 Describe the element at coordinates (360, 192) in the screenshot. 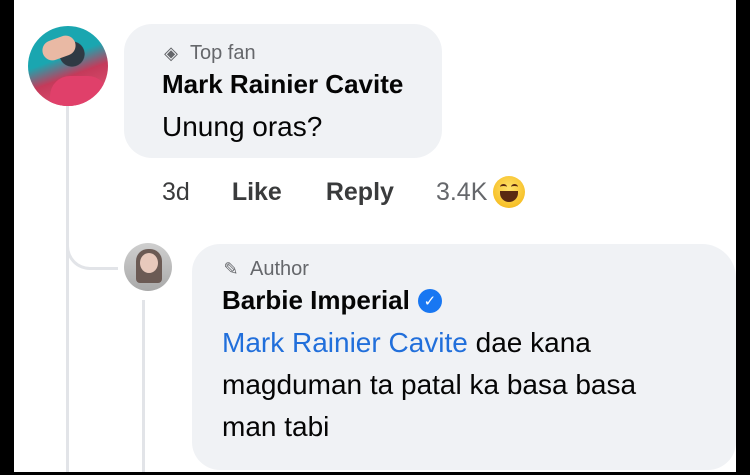

I see `reply-button: Reply` at that location.